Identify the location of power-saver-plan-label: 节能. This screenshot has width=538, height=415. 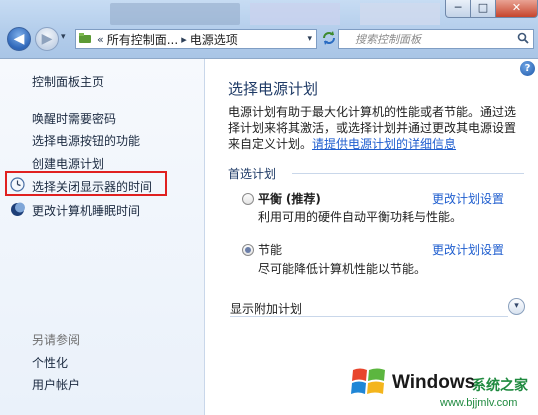
(270, 249).